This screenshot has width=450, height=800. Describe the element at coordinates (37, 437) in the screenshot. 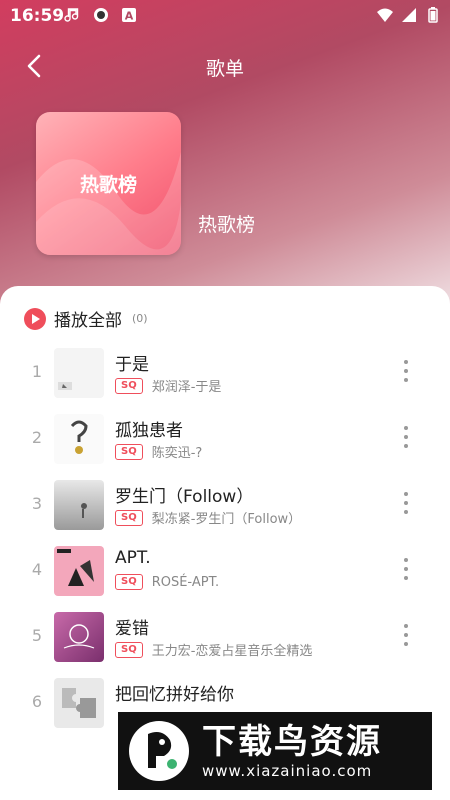

I see `song-index: 2` at that location.